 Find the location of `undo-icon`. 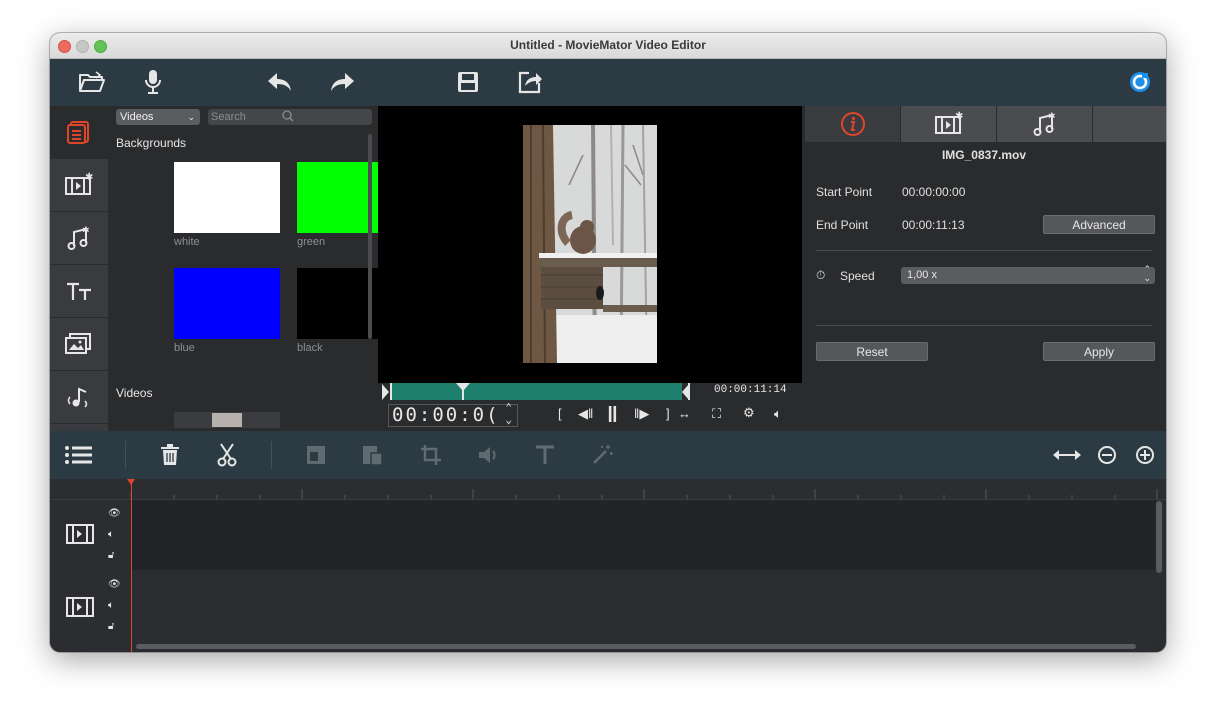

undo-icon is located at coordinates (280, 82).